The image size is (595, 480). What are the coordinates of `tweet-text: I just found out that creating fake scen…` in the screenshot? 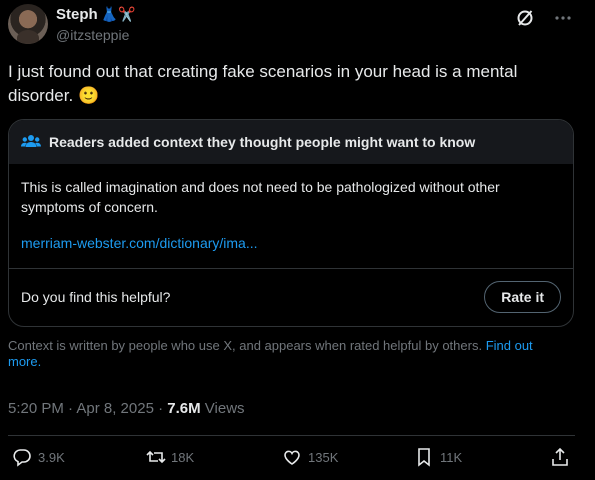 It's located at (288, 84).